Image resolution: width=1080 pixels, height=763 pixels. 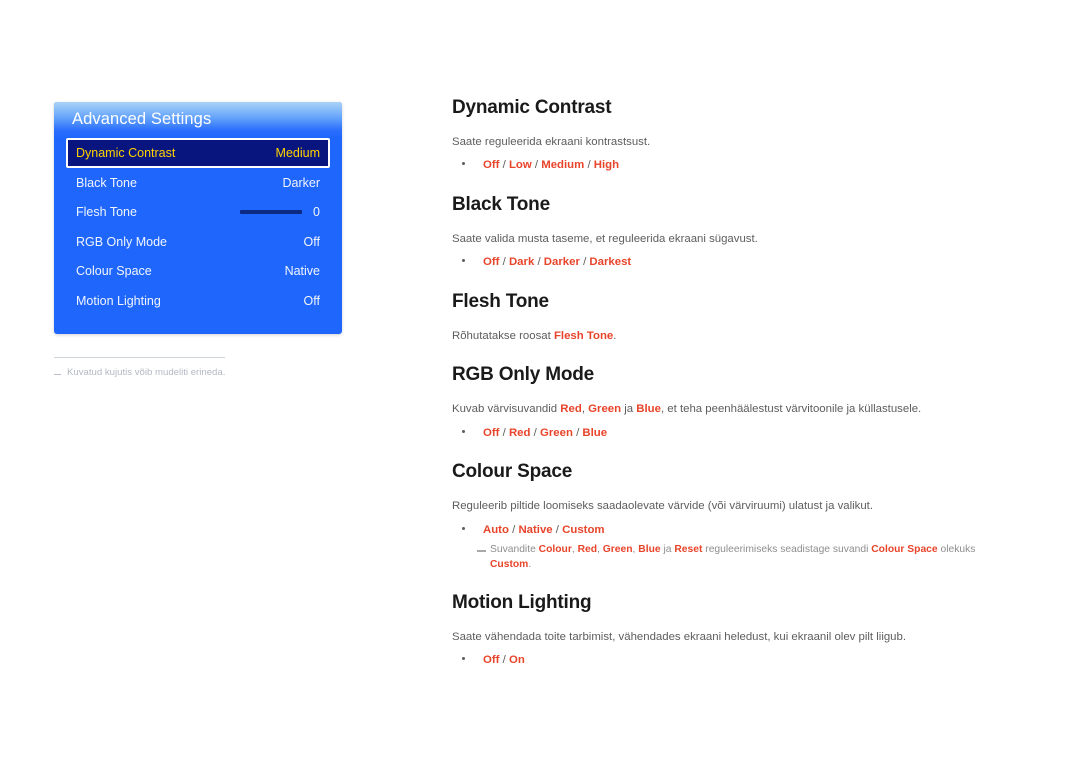 I want to click on option-bullet-row: Auto / Native / Custom, so click(x=732, y=530).